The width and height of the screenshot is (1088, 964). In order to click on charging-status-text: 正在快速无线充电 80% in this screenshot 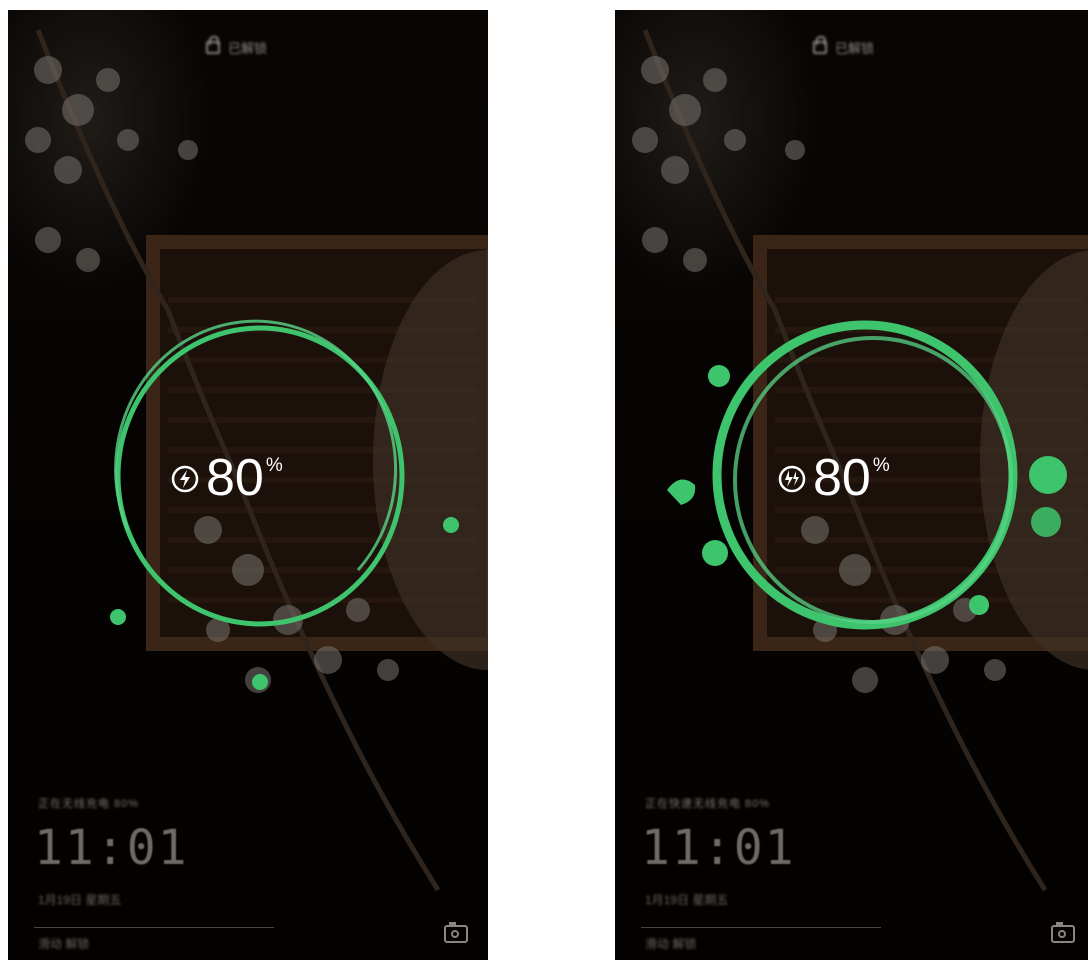, I will do `click(708, 804)`.